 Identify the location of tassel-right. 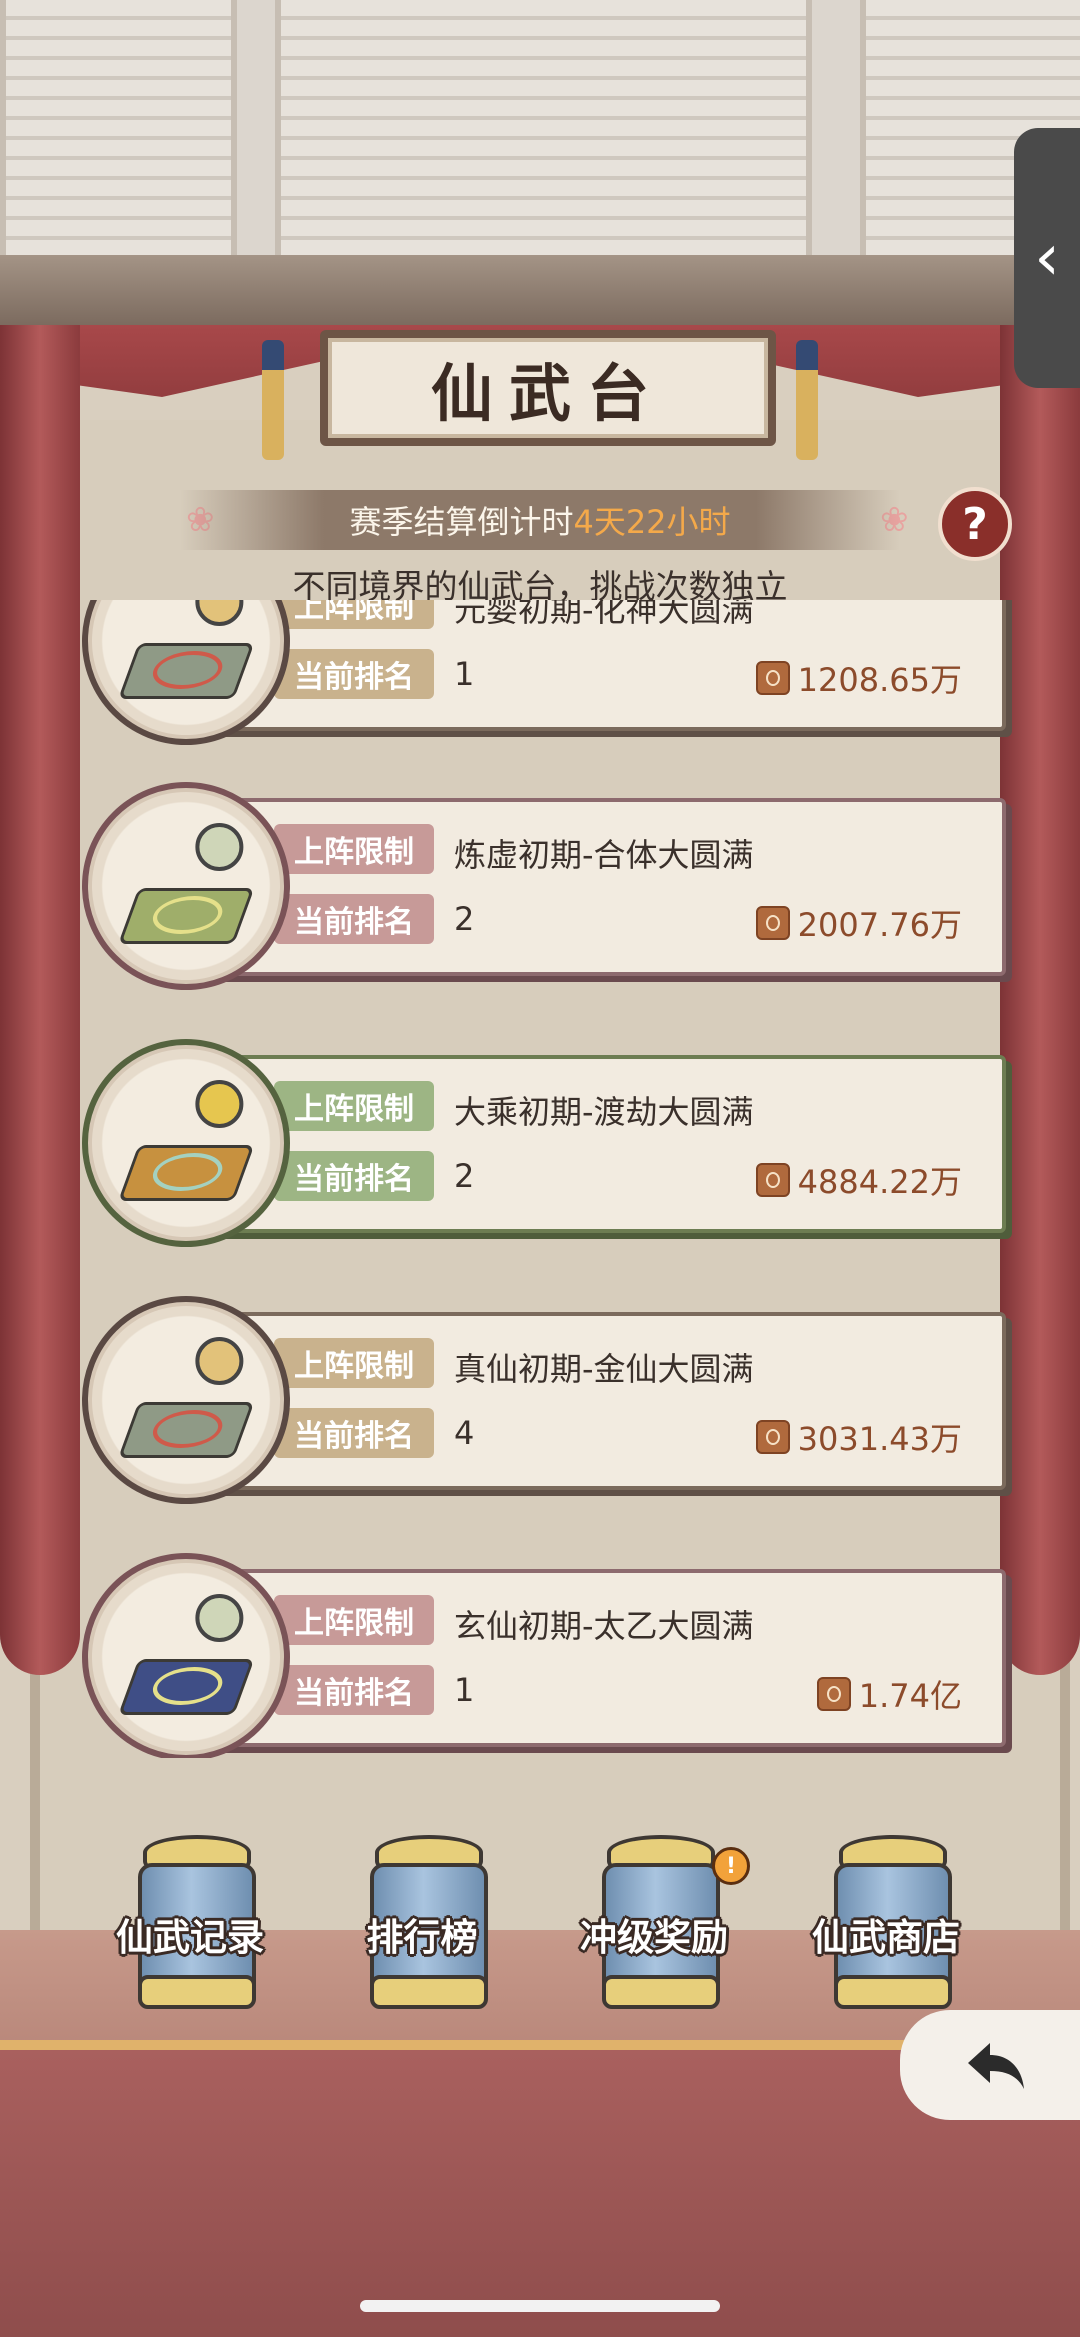
(807, 400).